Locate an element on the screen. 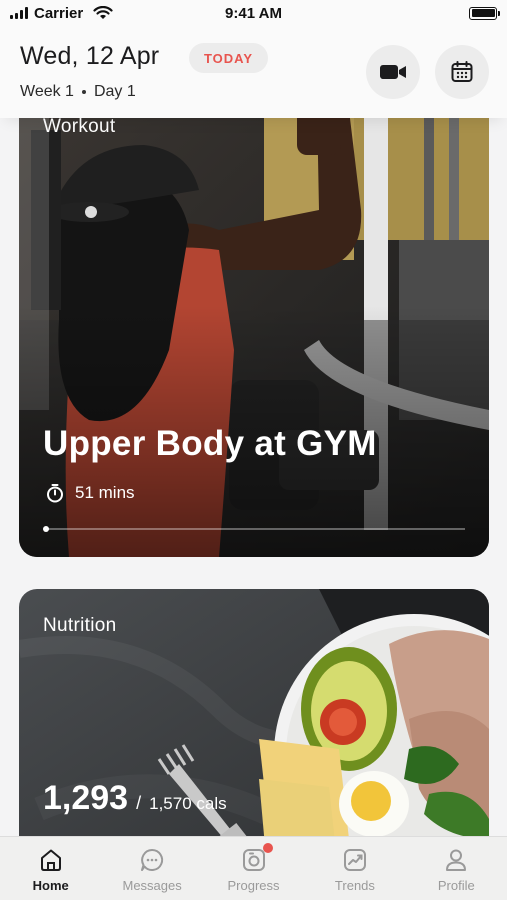 The height and width of the screenshot is (900, 507). today-button: TODAY is located at coordinates (228, 58).